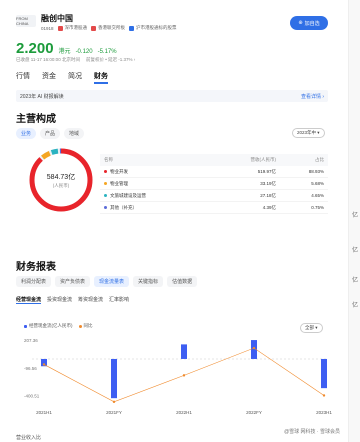  What do you see at coordinates (29, 300) in the screenshot?
I see `tab-operating-cf: 经营现金流` at bounding box center [29, 300].